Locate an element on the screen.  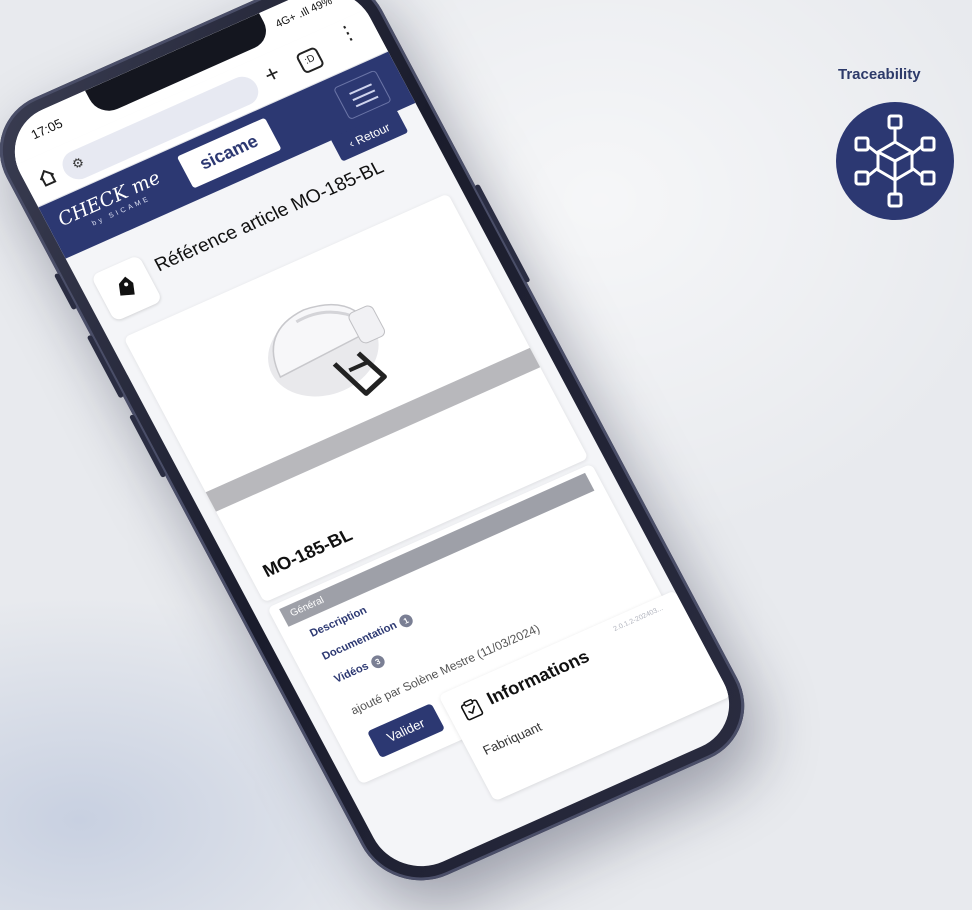
tab-switcher-button: :D is located at coordinates (310, 60).